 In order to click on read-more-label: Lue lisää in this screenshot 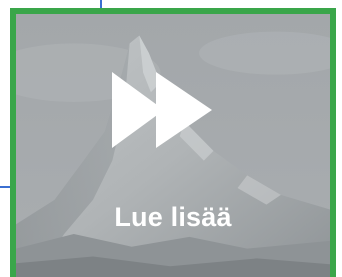, I will do `click(173, 217)`.